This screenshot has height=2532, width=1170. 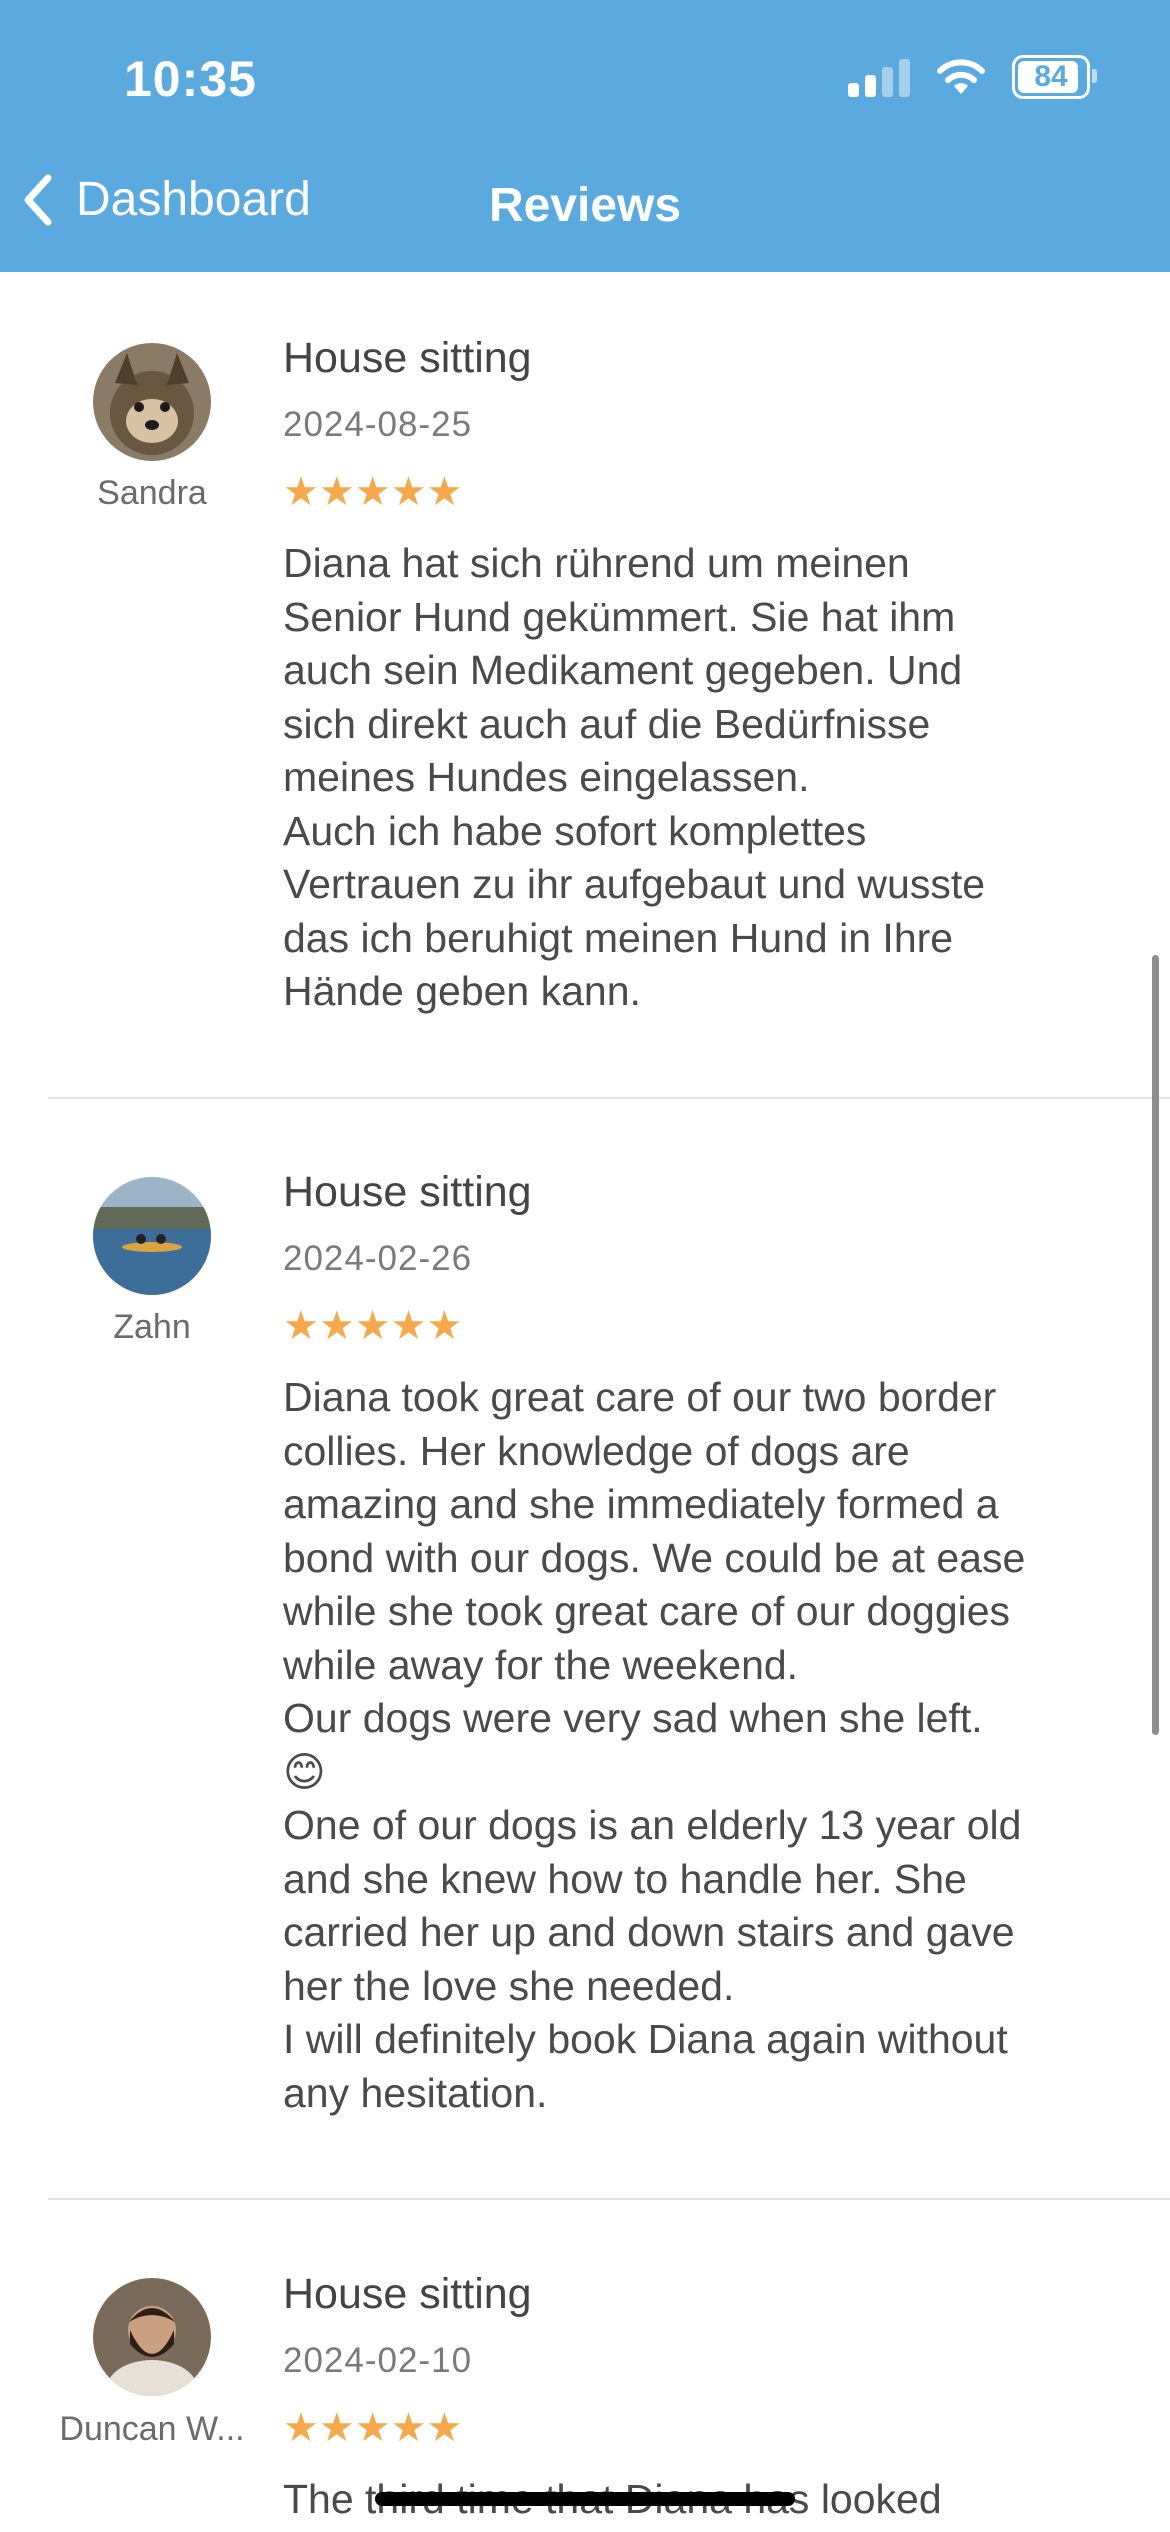 I want to click on wifi-icon, so click(x=961, y=76).